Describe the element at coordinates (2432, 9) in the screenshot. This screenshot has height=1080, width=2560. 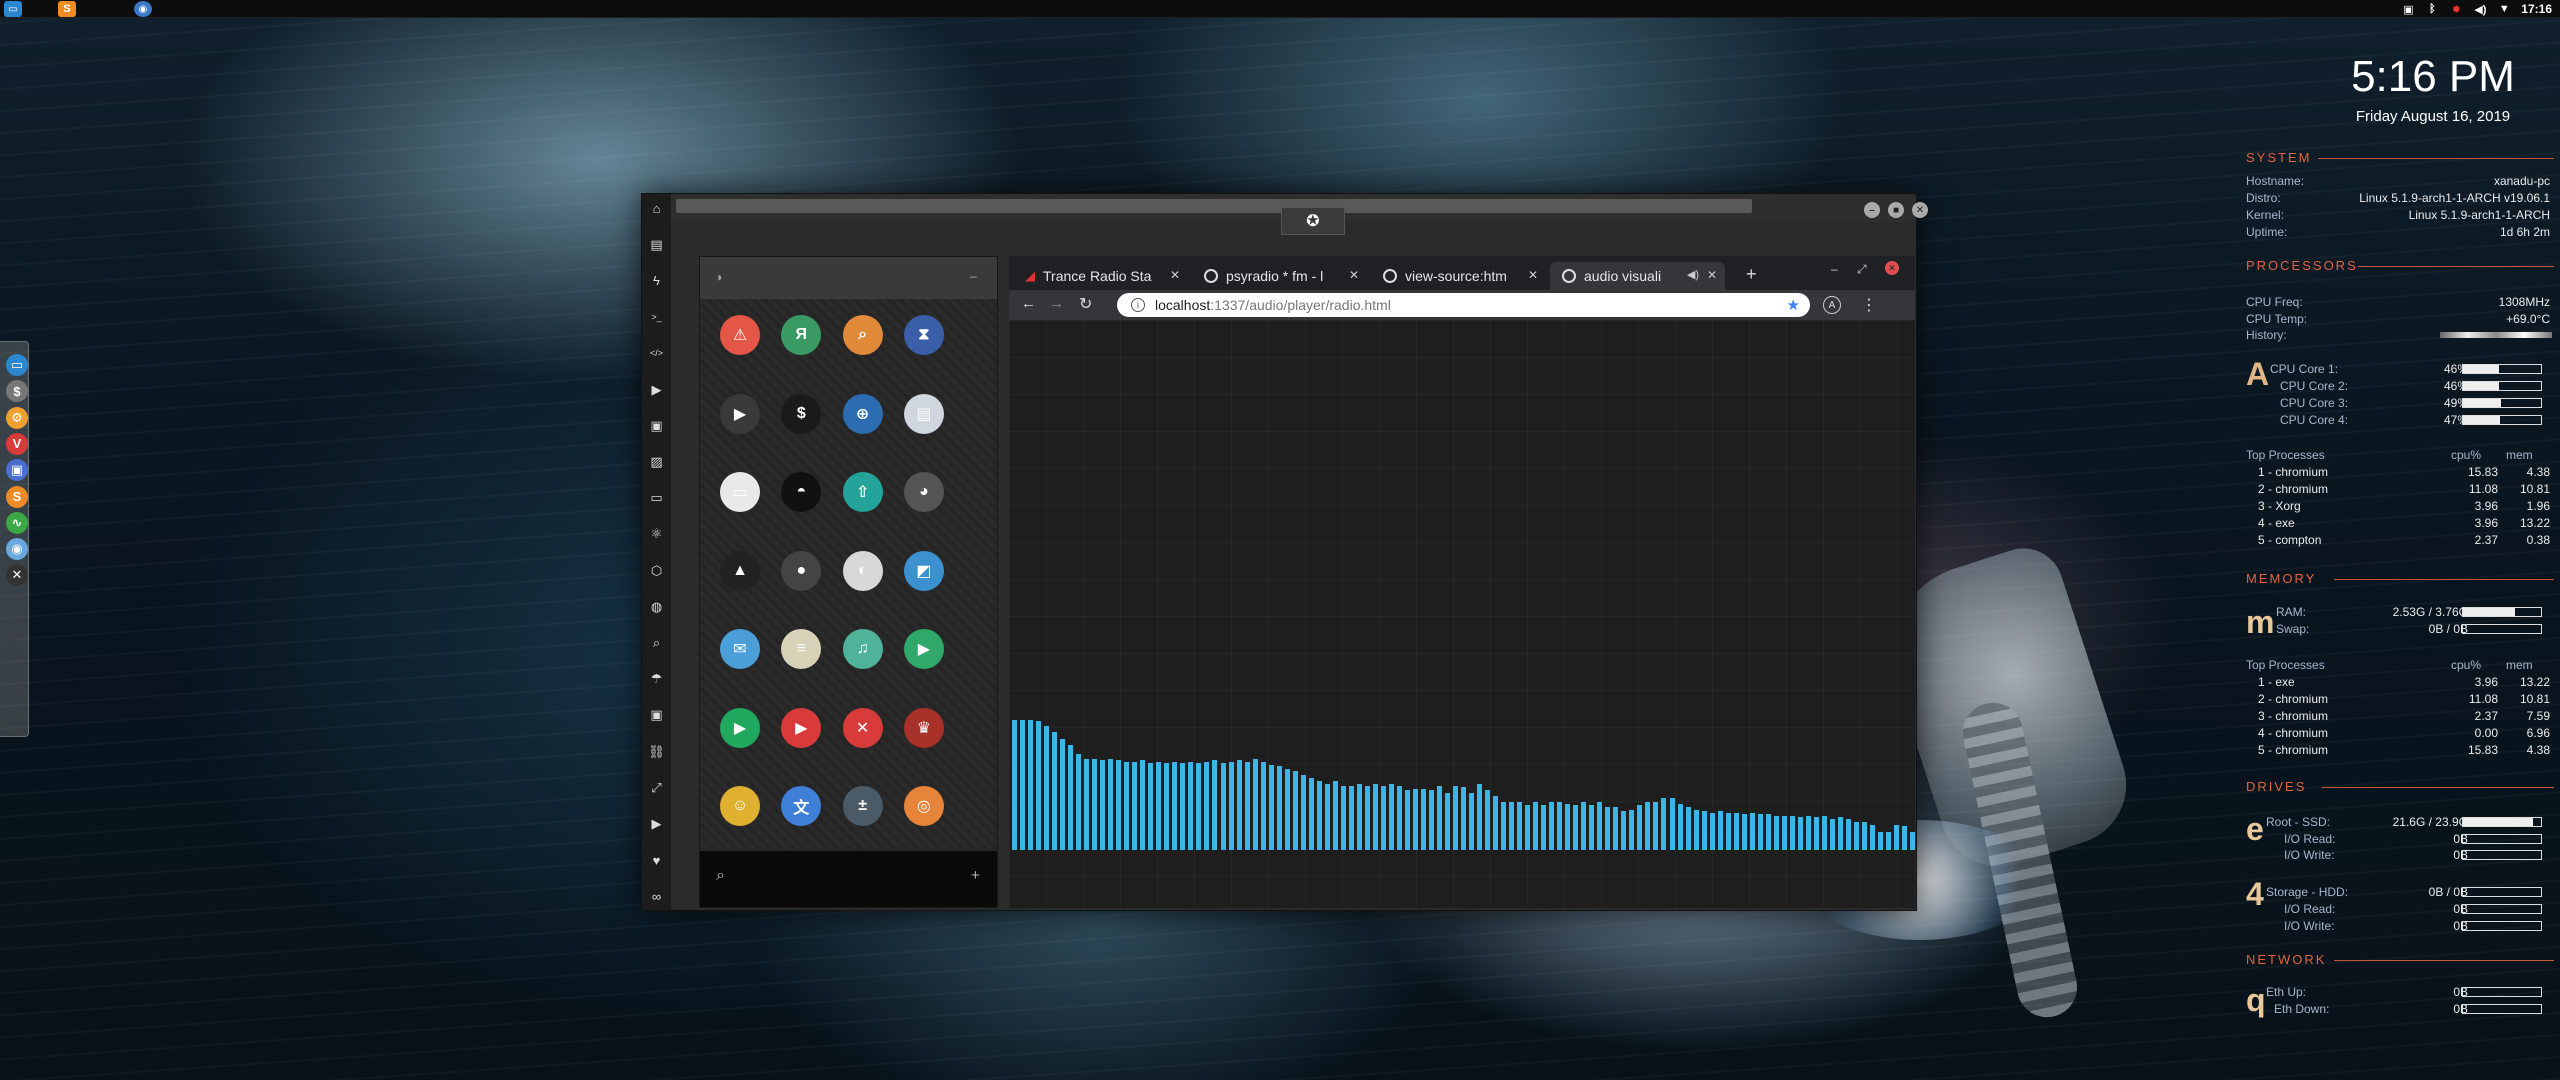
I see `bluetooth-icon: ᛒ` at that location.